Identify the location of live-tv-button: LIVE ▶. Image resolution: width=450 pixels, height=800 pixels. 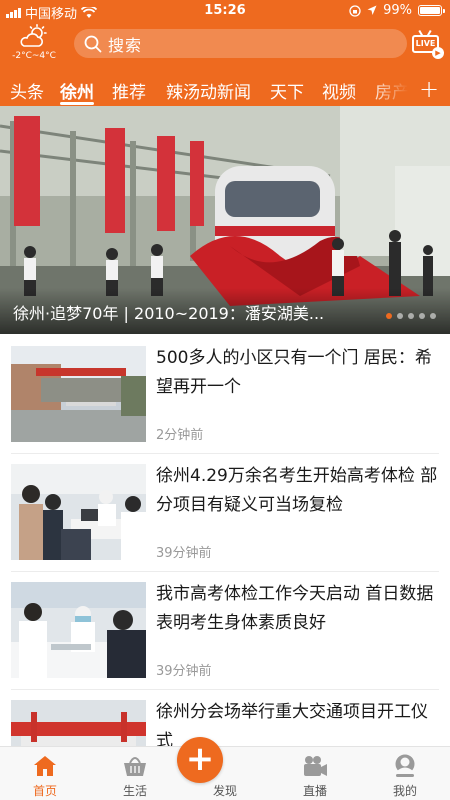
(427, 44).